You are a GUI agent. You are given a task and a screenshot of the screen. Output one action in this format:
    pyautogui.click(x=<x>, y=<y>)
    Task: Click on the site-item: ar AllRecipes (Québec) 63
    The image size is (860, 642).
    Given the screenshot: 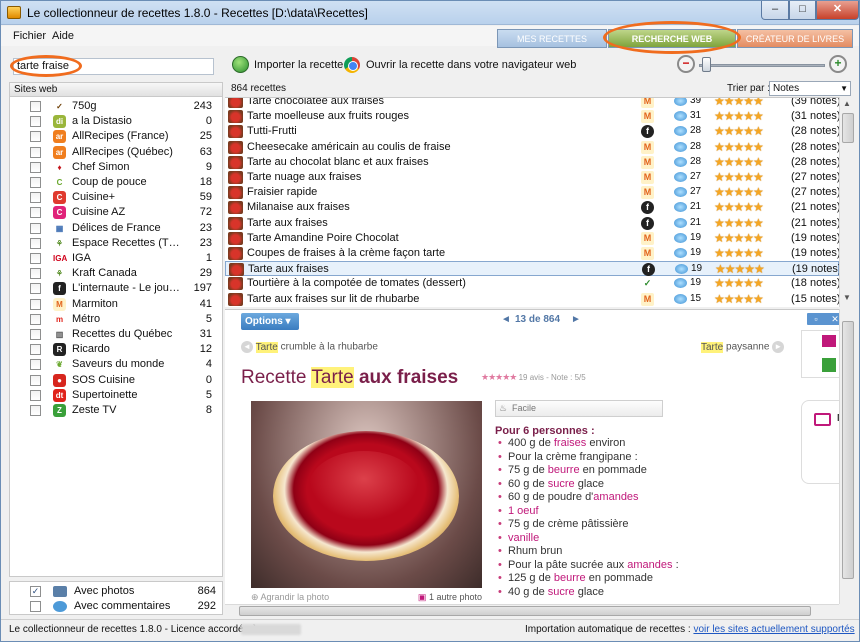 What is the action you would take?
    pyautogui.click(x=116, y=152)
    